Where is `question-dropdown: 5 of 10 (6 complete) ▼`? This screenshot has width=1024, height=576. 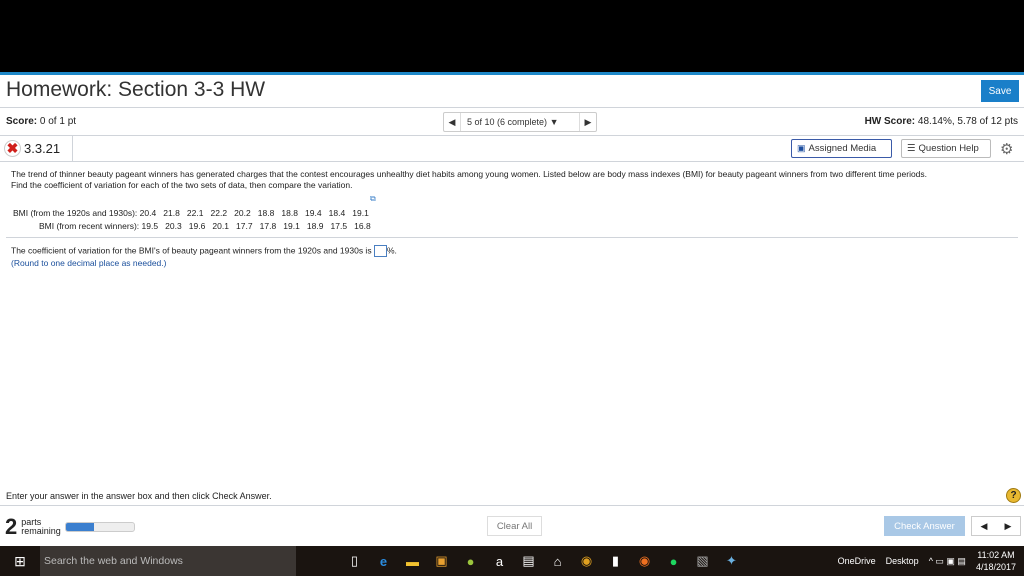 question-dropdown: 5 of 10 (6 complete) ▼ is located at coordinates (520, 122).